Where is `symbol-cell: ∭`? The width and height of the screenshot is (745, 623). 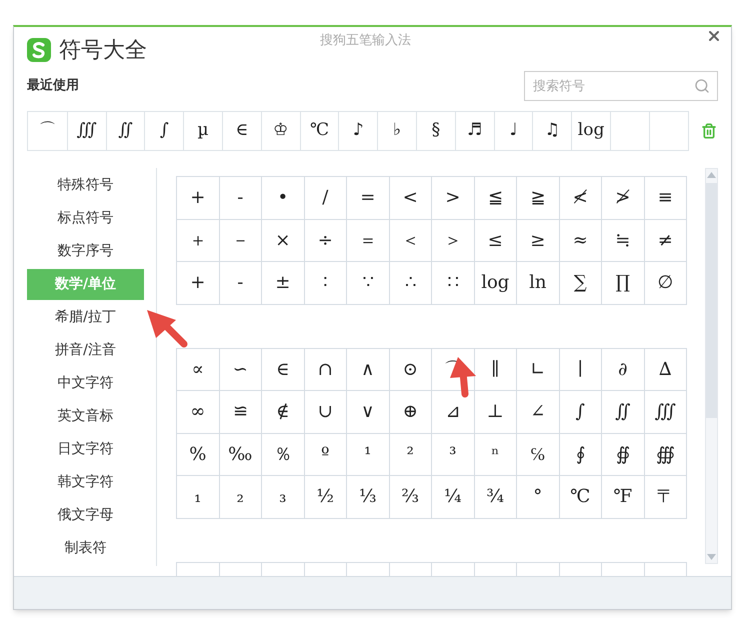
symbol-cell: ∭ is located at coordinates (665, 412).